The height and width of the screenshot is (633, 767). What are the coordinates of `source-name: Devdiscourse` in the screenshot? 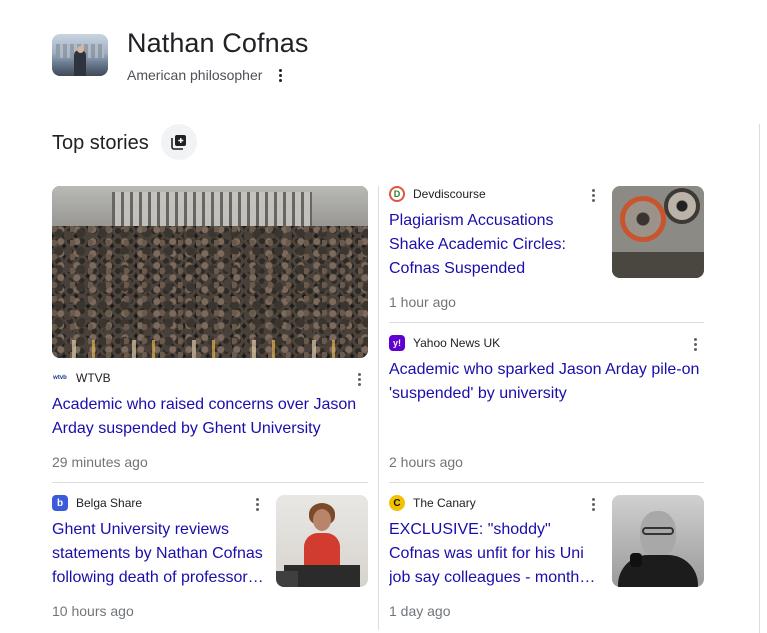 It's located at (449, 194).